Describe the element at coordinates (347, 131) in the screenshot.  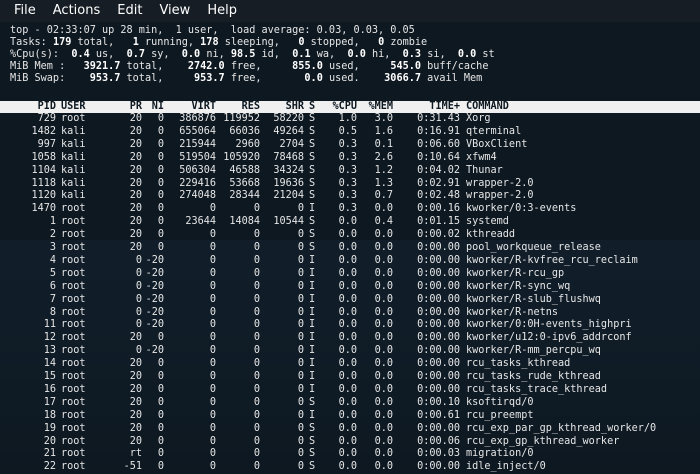
I see `process-cell-cpu: 0.5` at that location.